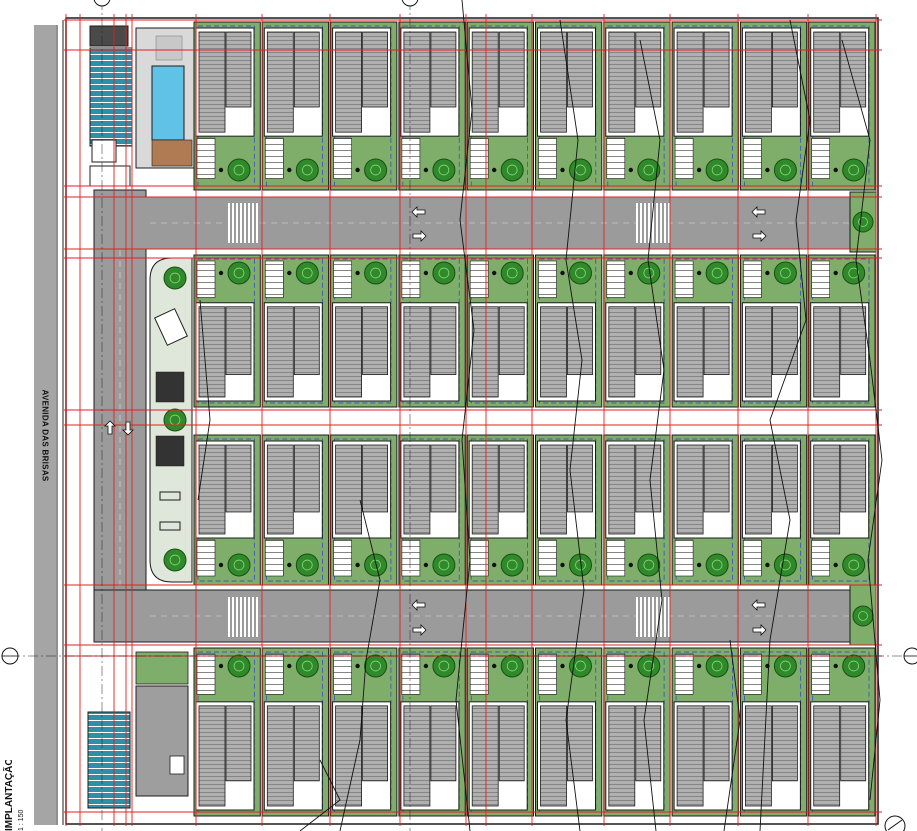 This screenshot has height=831, width=917. I want to click on crosswalk, so click(243, 617).